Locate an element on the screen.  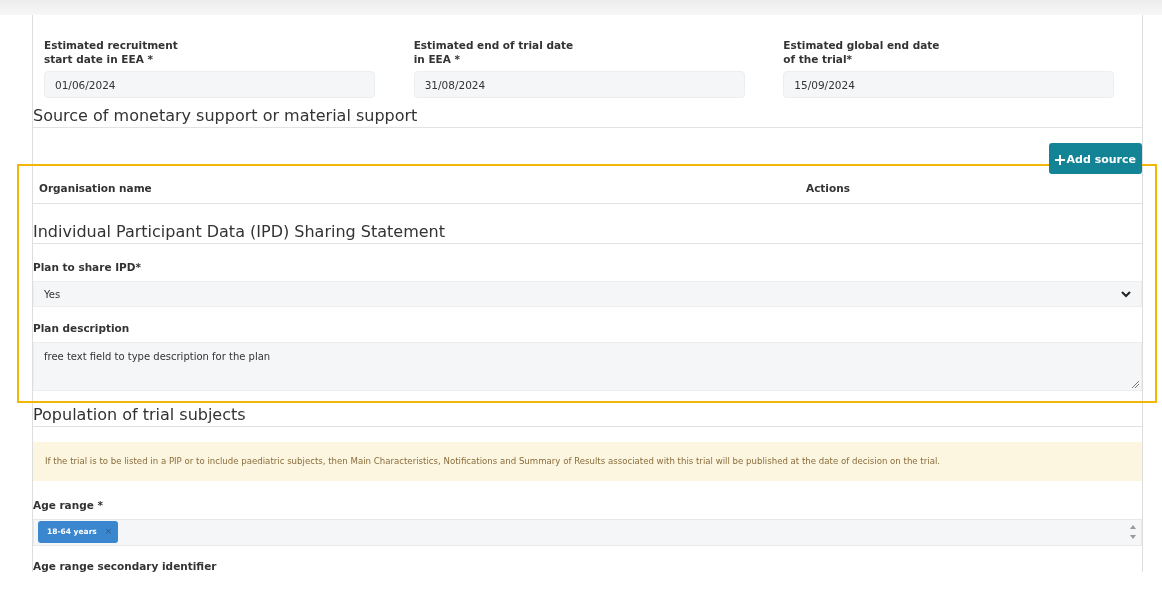
field-label: Age range secondary identifier is located at coordinates (125, 566).